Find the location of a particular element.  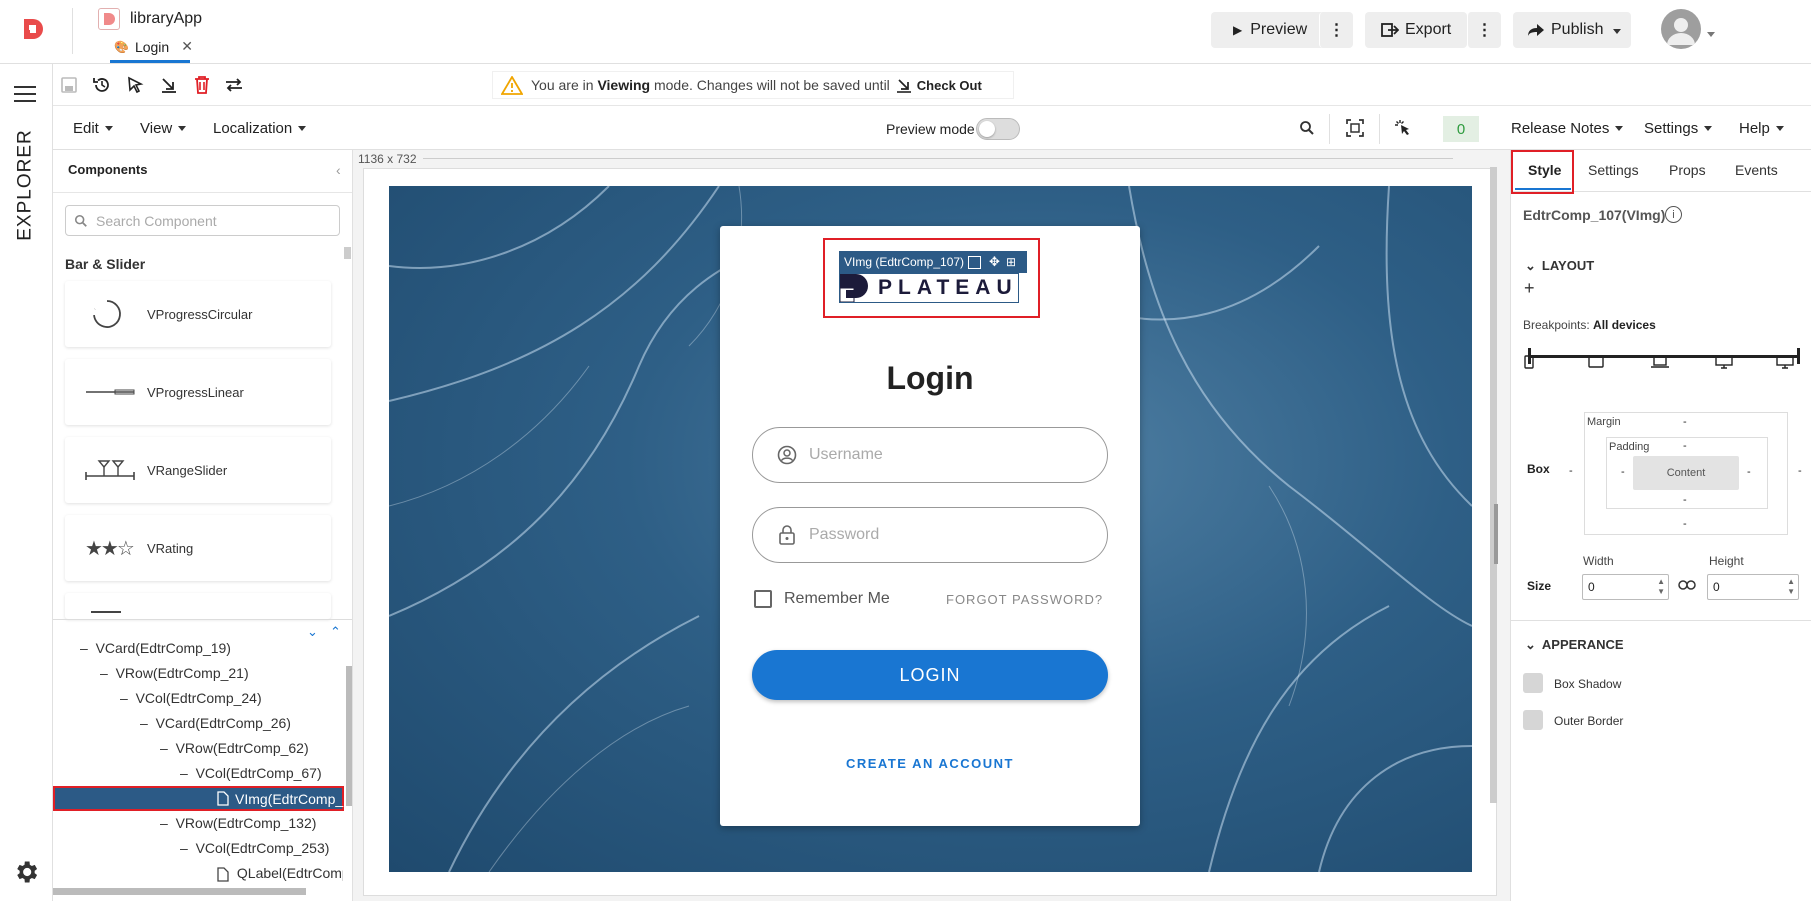

component-name: EdtrComp_107(VImg) is located at coordinates (1594, 215).